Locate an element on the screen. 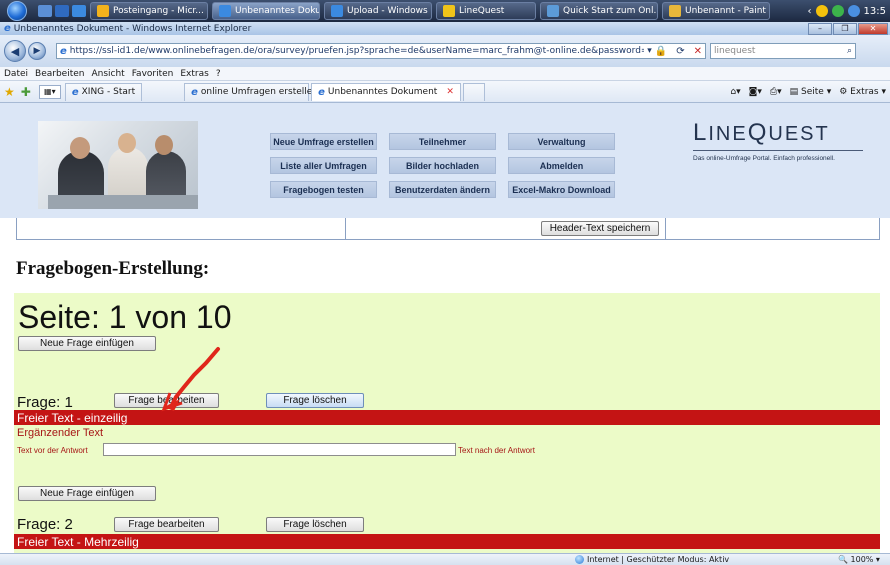 This screenshot has height=565, width=890. menu-help: ? is located at coordinates (218, 74).